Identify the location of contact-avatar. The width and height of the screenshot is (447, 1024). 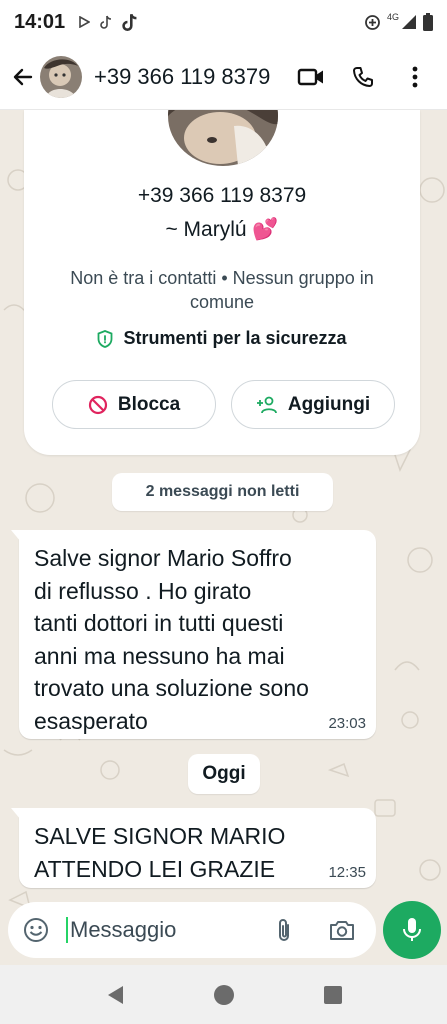
(61, 76).